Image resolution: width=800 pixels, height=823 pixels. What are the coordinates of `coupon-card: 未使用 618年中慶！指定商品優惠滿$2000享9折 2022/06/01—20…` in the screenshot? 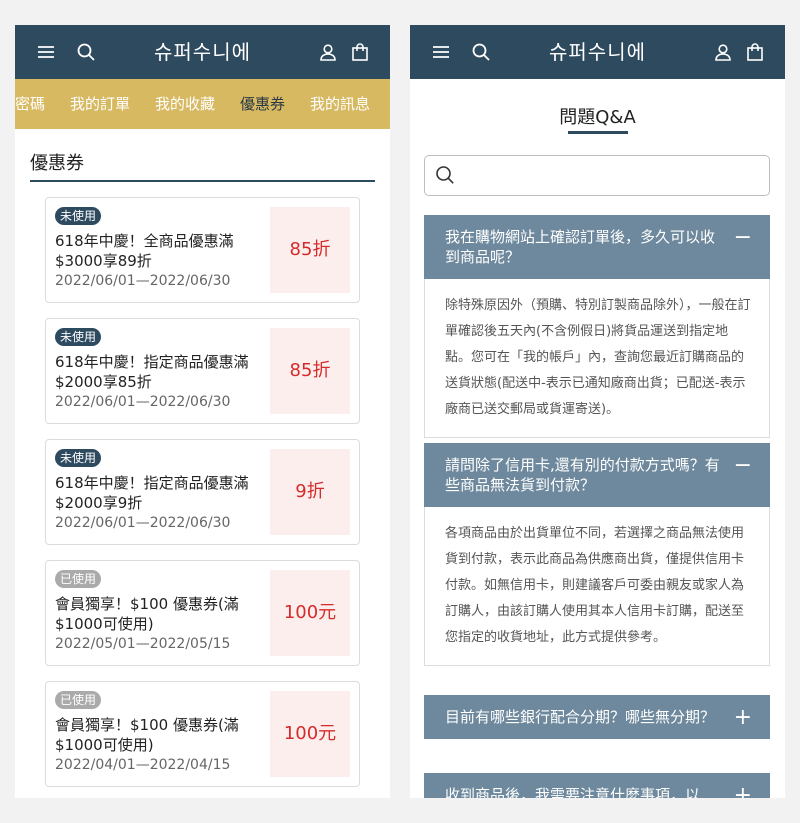 It's located at (202, 492).